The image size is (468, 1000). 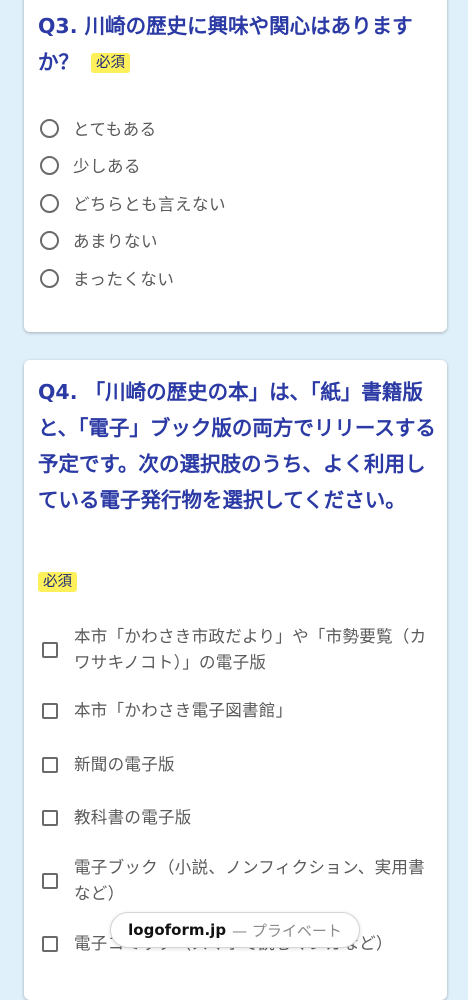 I want to click on radio-option-3: どちらとも言えない, so click(x=133, y=203).